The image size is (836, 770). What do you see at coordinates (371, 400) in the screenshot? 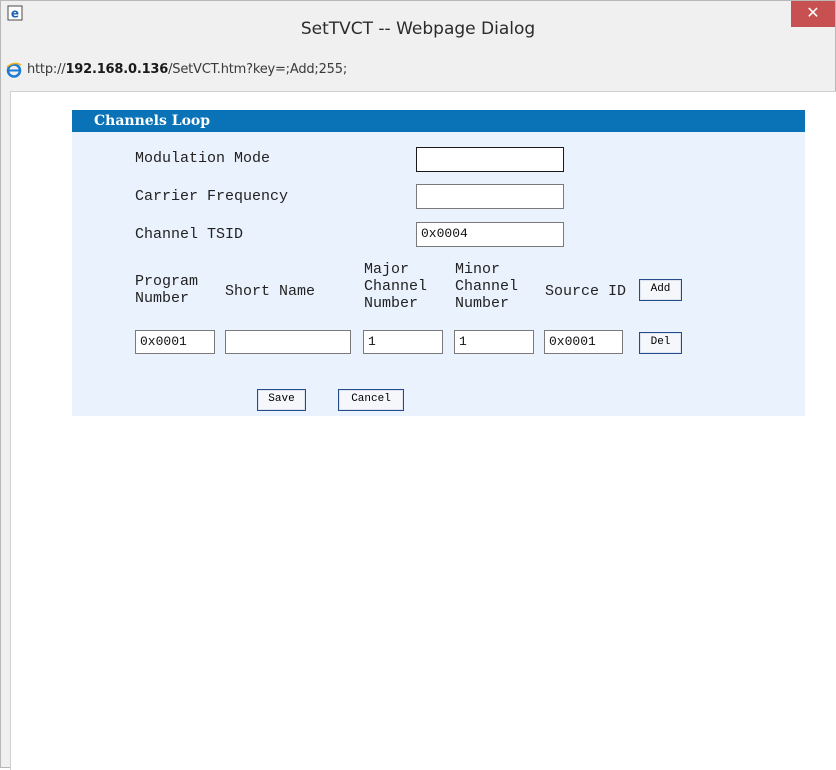
I see `cancel-button: Cancel` at bounding box center [371, 400].